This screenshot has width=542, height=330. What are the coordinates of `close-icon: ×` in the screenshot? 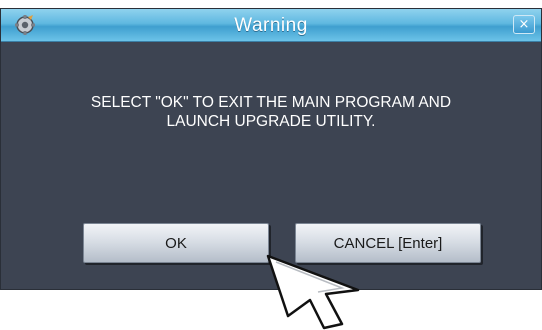 It's located at (524, 24).